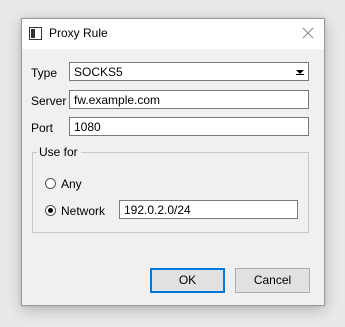 The width and height of the screenshot is (345, 327). What do you see at coordinates (173, 34) in the screenshot?
I see `title-bar: Proxy Rule` at bounding box center [173, 34].